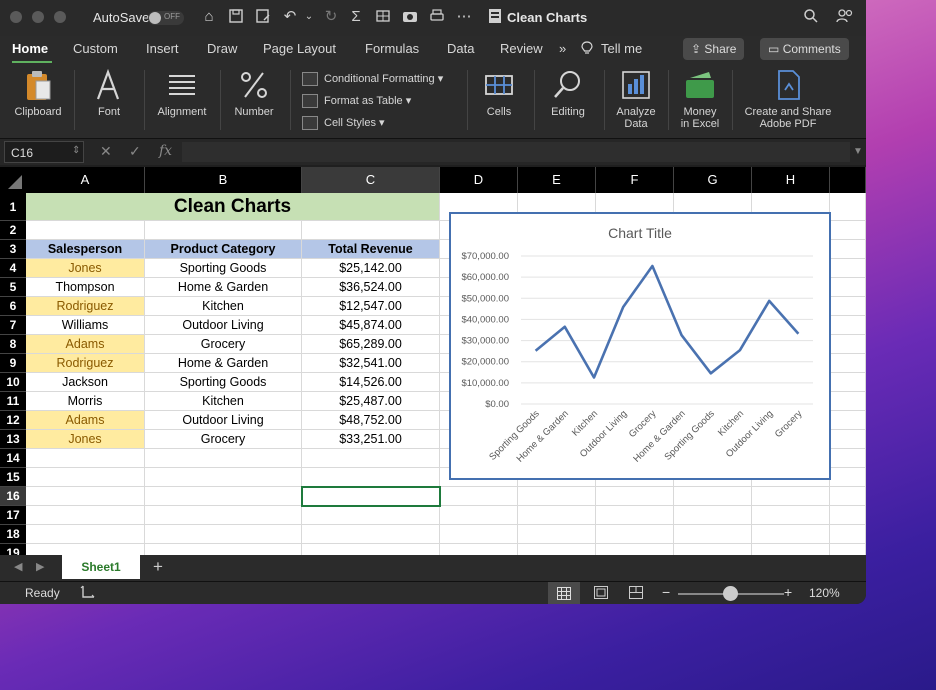  What do you see at coordinates (371, 420) in the screenshot?
I see `data-cell: $48,752.00` at bounding box center [371, 420].